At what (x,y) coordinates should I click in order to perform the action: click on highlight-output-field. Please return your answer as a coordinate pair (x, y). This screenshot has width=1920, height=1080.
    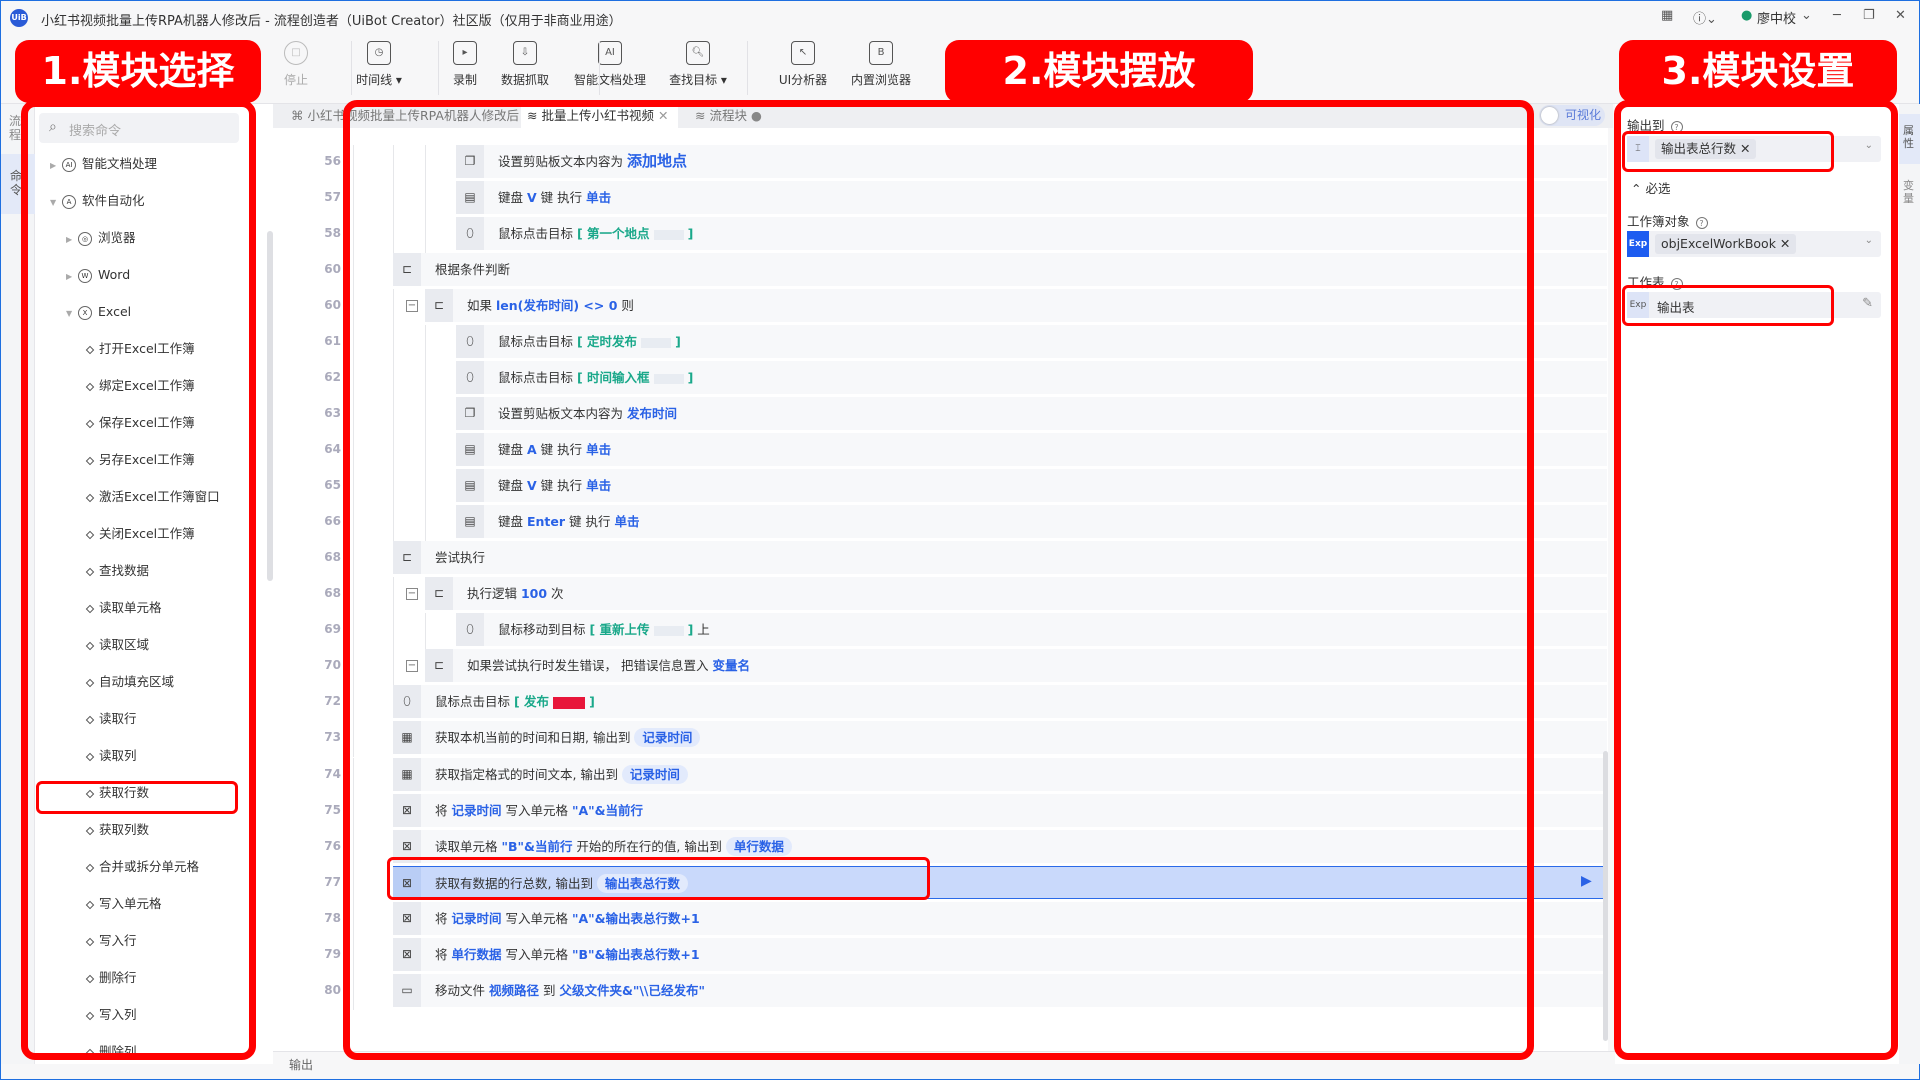
    Looking at the image, I should click on (1728, 151).